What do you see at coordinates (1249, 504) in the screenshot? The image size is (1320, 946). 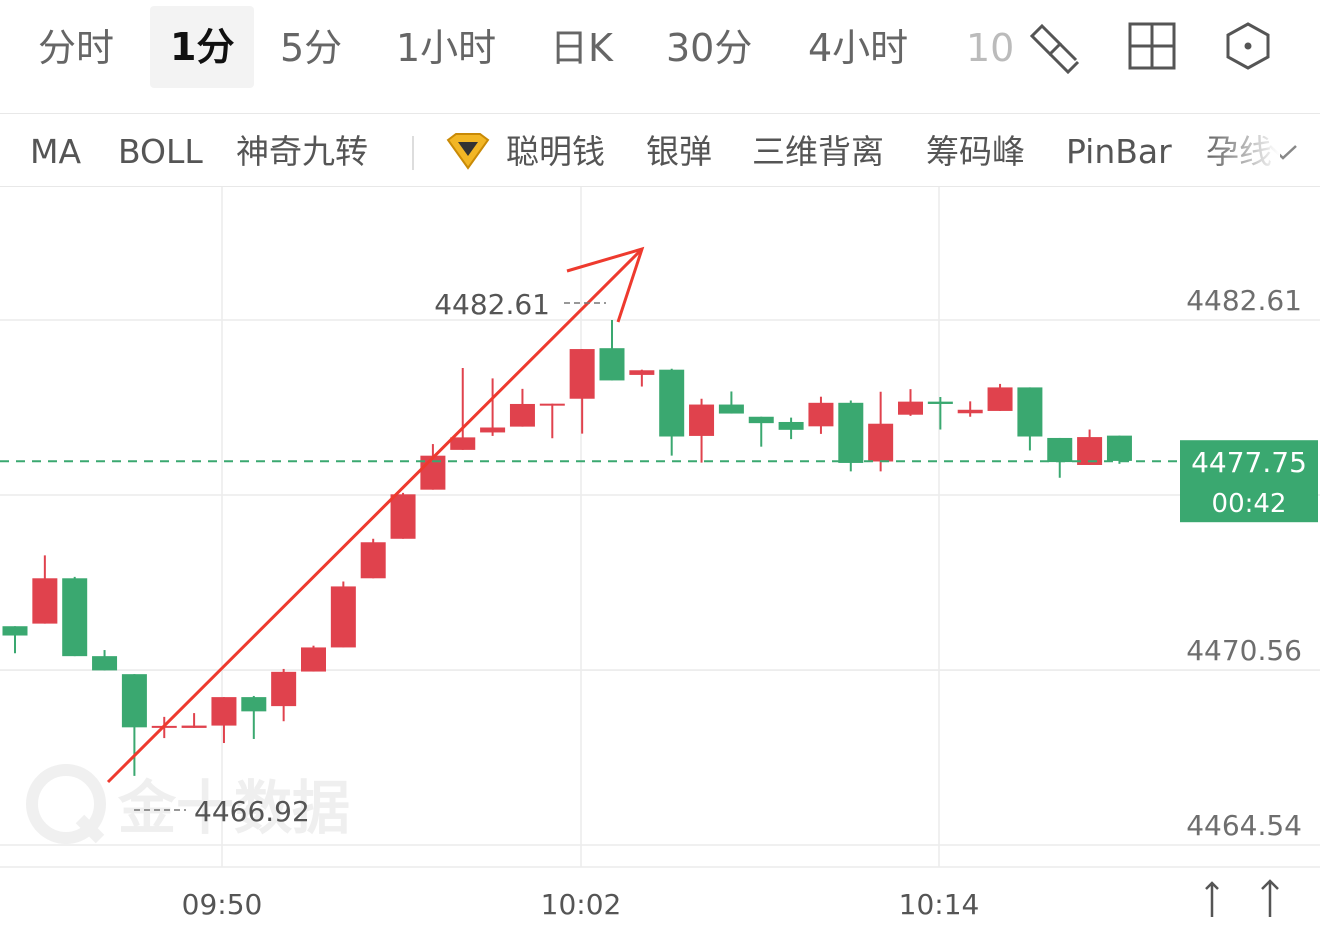 I see `countdown-timer: 00:42` at bounding box center [1249, 504].